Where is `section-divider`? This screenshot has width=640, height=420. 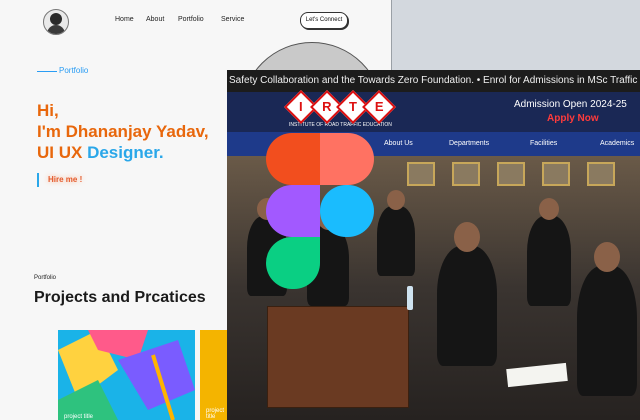 section-divider is located at coordinates (47, 71).